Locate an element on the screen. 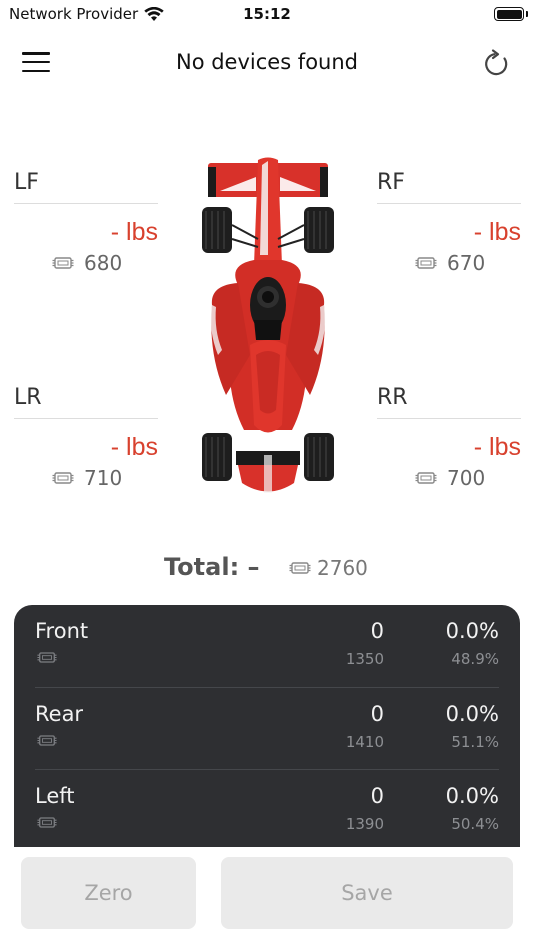  save-button: Save is located at coordinates (367, 893).